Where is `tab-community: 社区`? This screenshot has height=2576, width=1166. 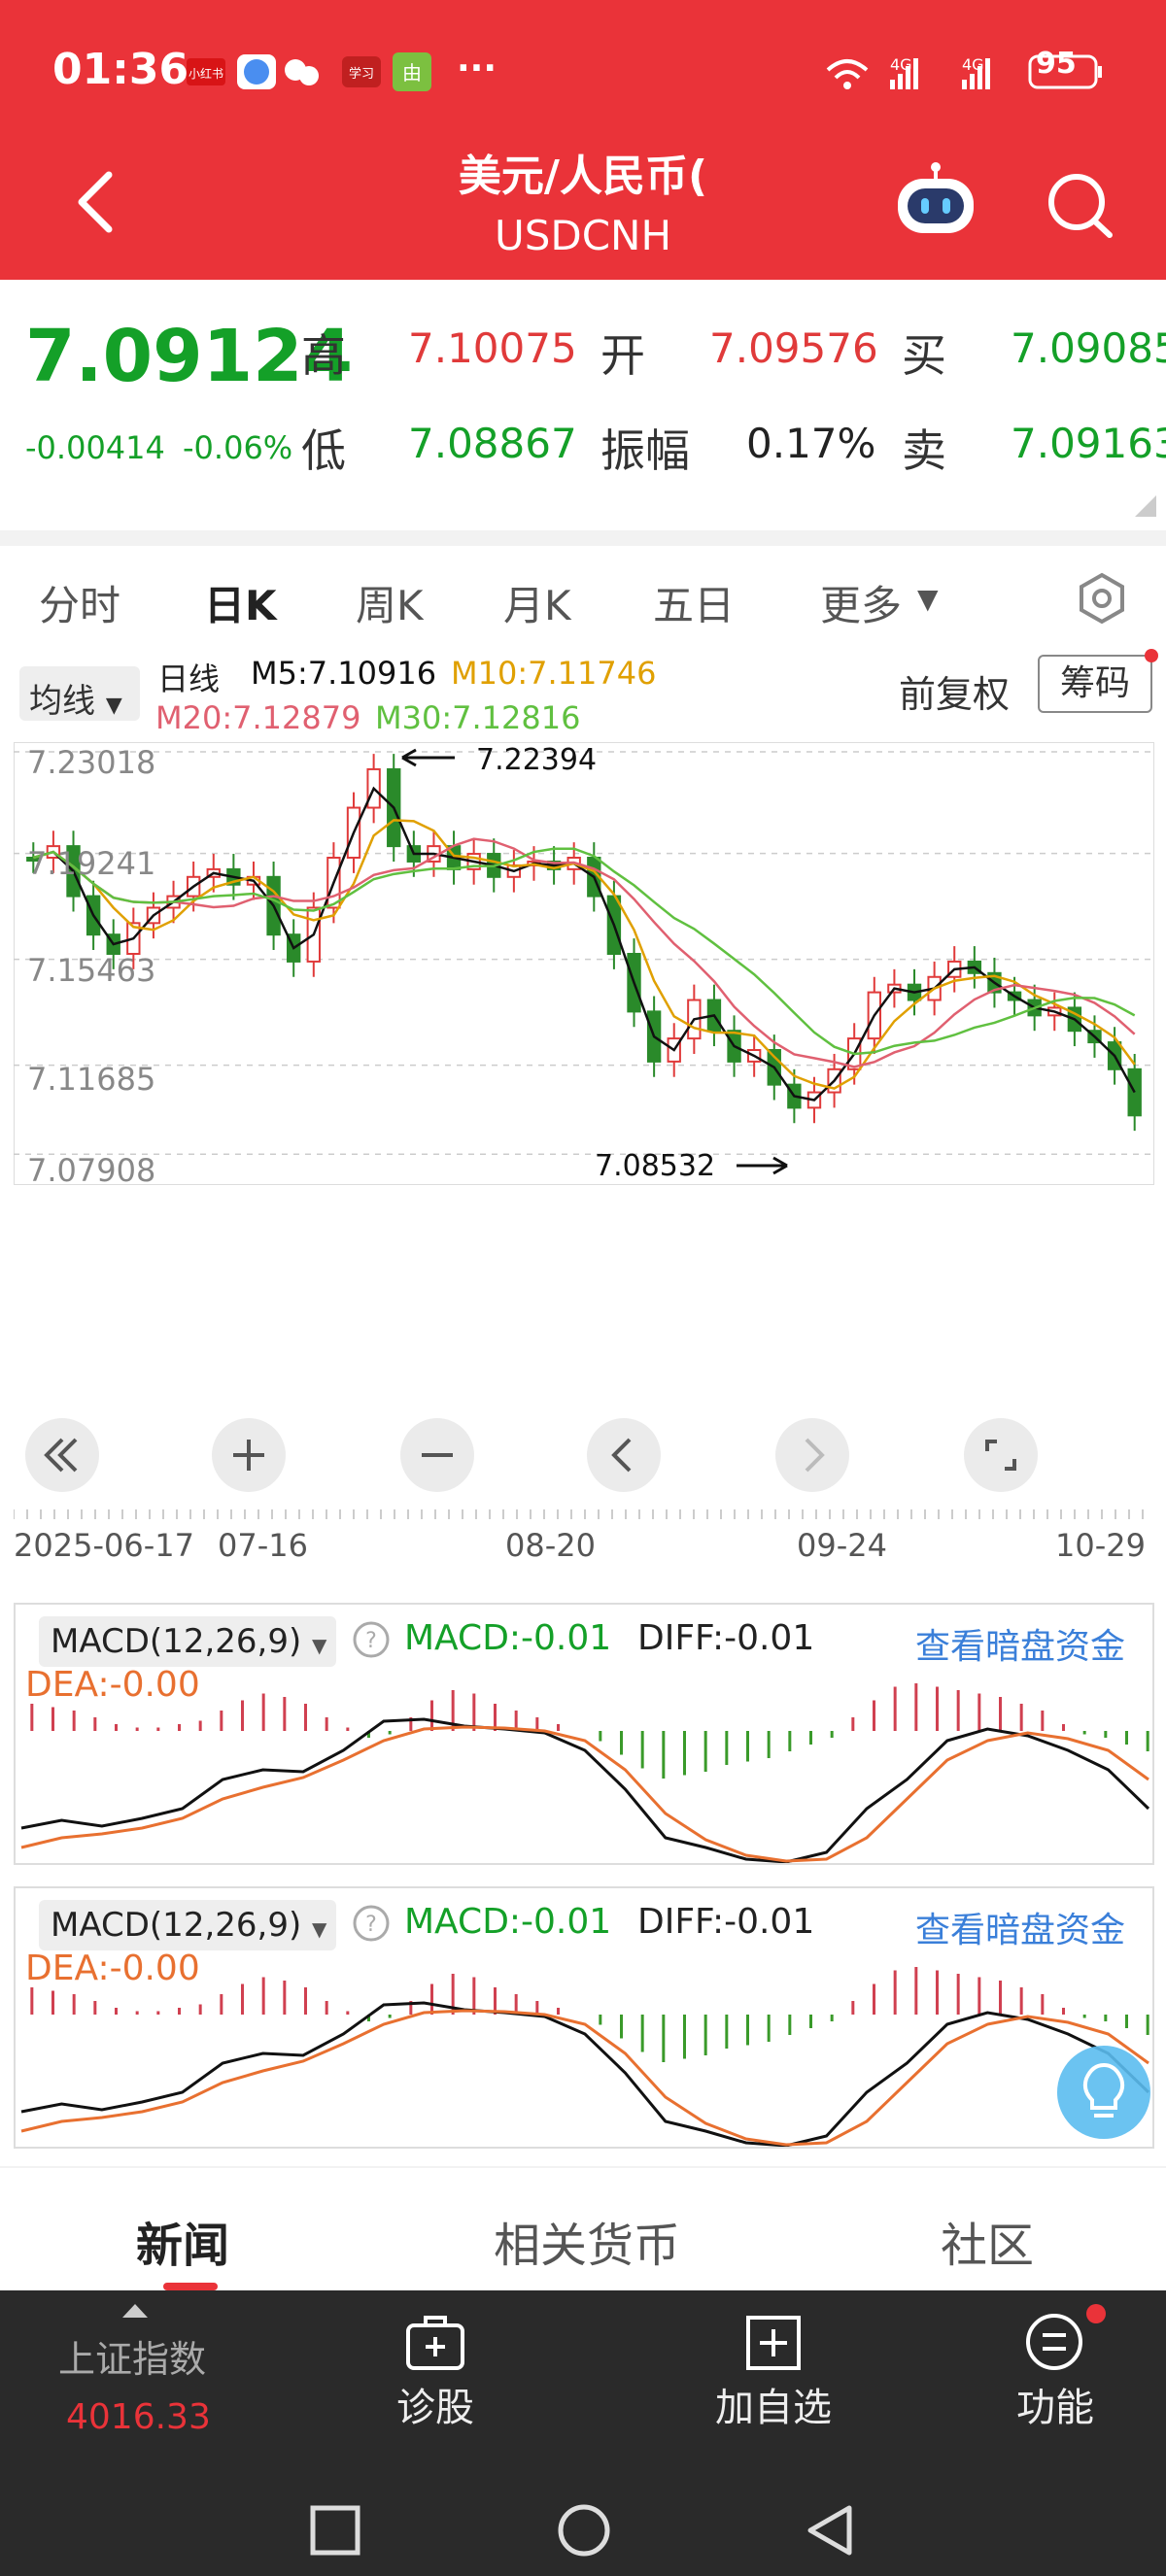 tab-community: 社区 is located at coordinates (987, 2241).